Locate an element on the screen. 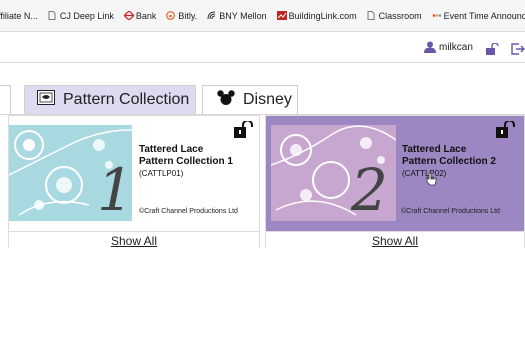  bookmark-cj-deep-link: CJ Deep Link is located at coordinates (81, 16).